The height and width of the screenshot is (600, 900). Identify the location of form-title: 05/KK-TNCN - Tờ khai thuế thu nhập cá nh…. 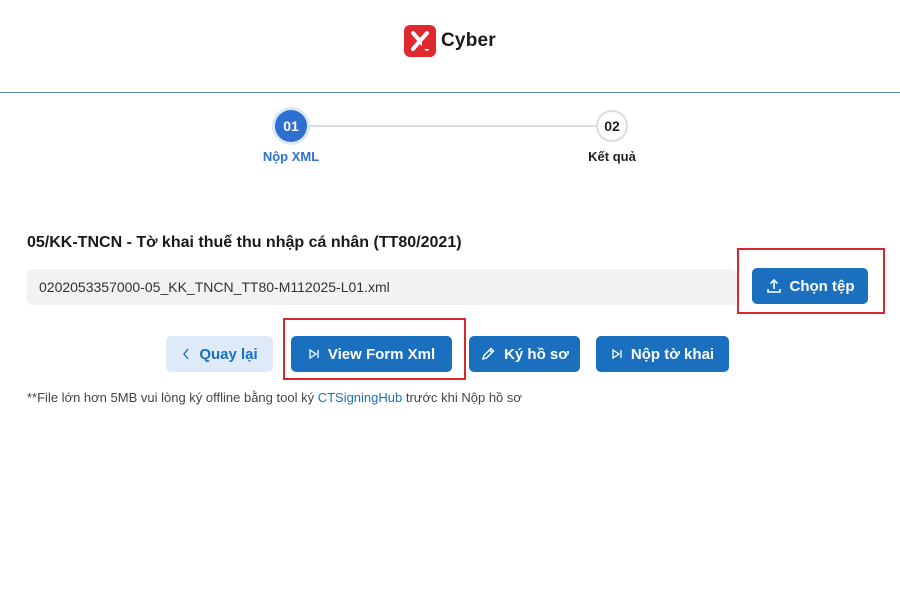
(244, 242).